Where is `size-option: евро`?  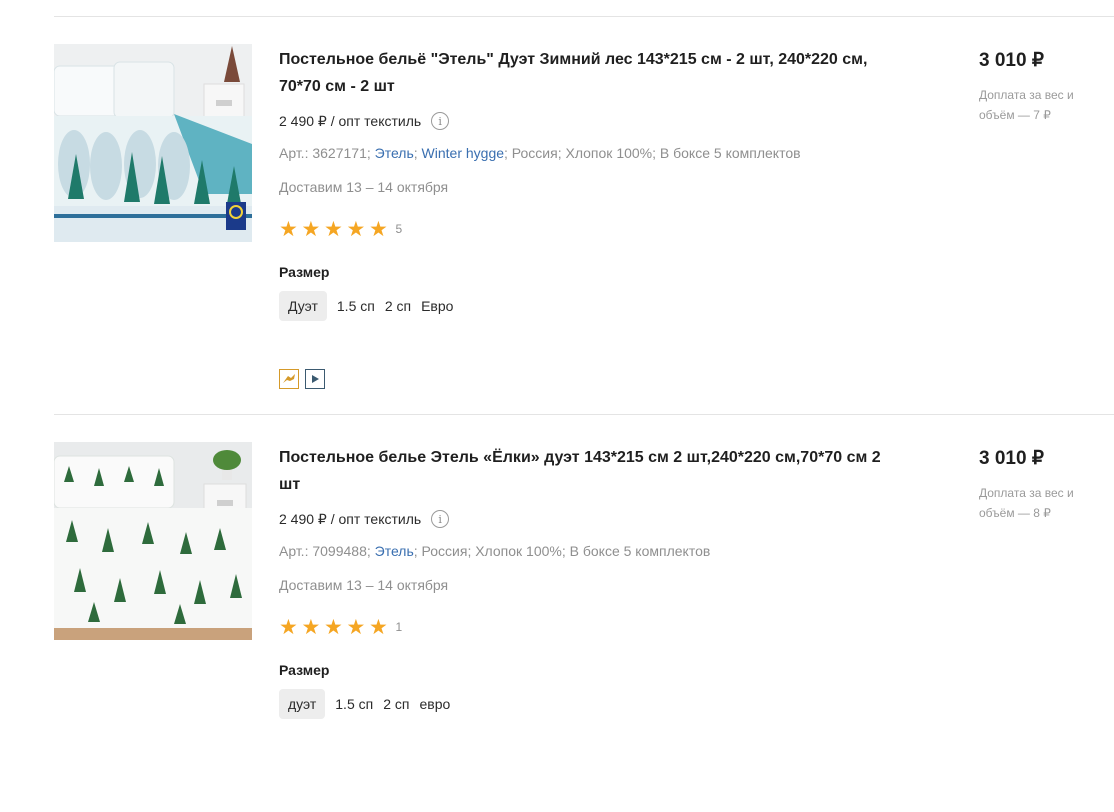 size-option: евро is located at coordinates (434, 704).